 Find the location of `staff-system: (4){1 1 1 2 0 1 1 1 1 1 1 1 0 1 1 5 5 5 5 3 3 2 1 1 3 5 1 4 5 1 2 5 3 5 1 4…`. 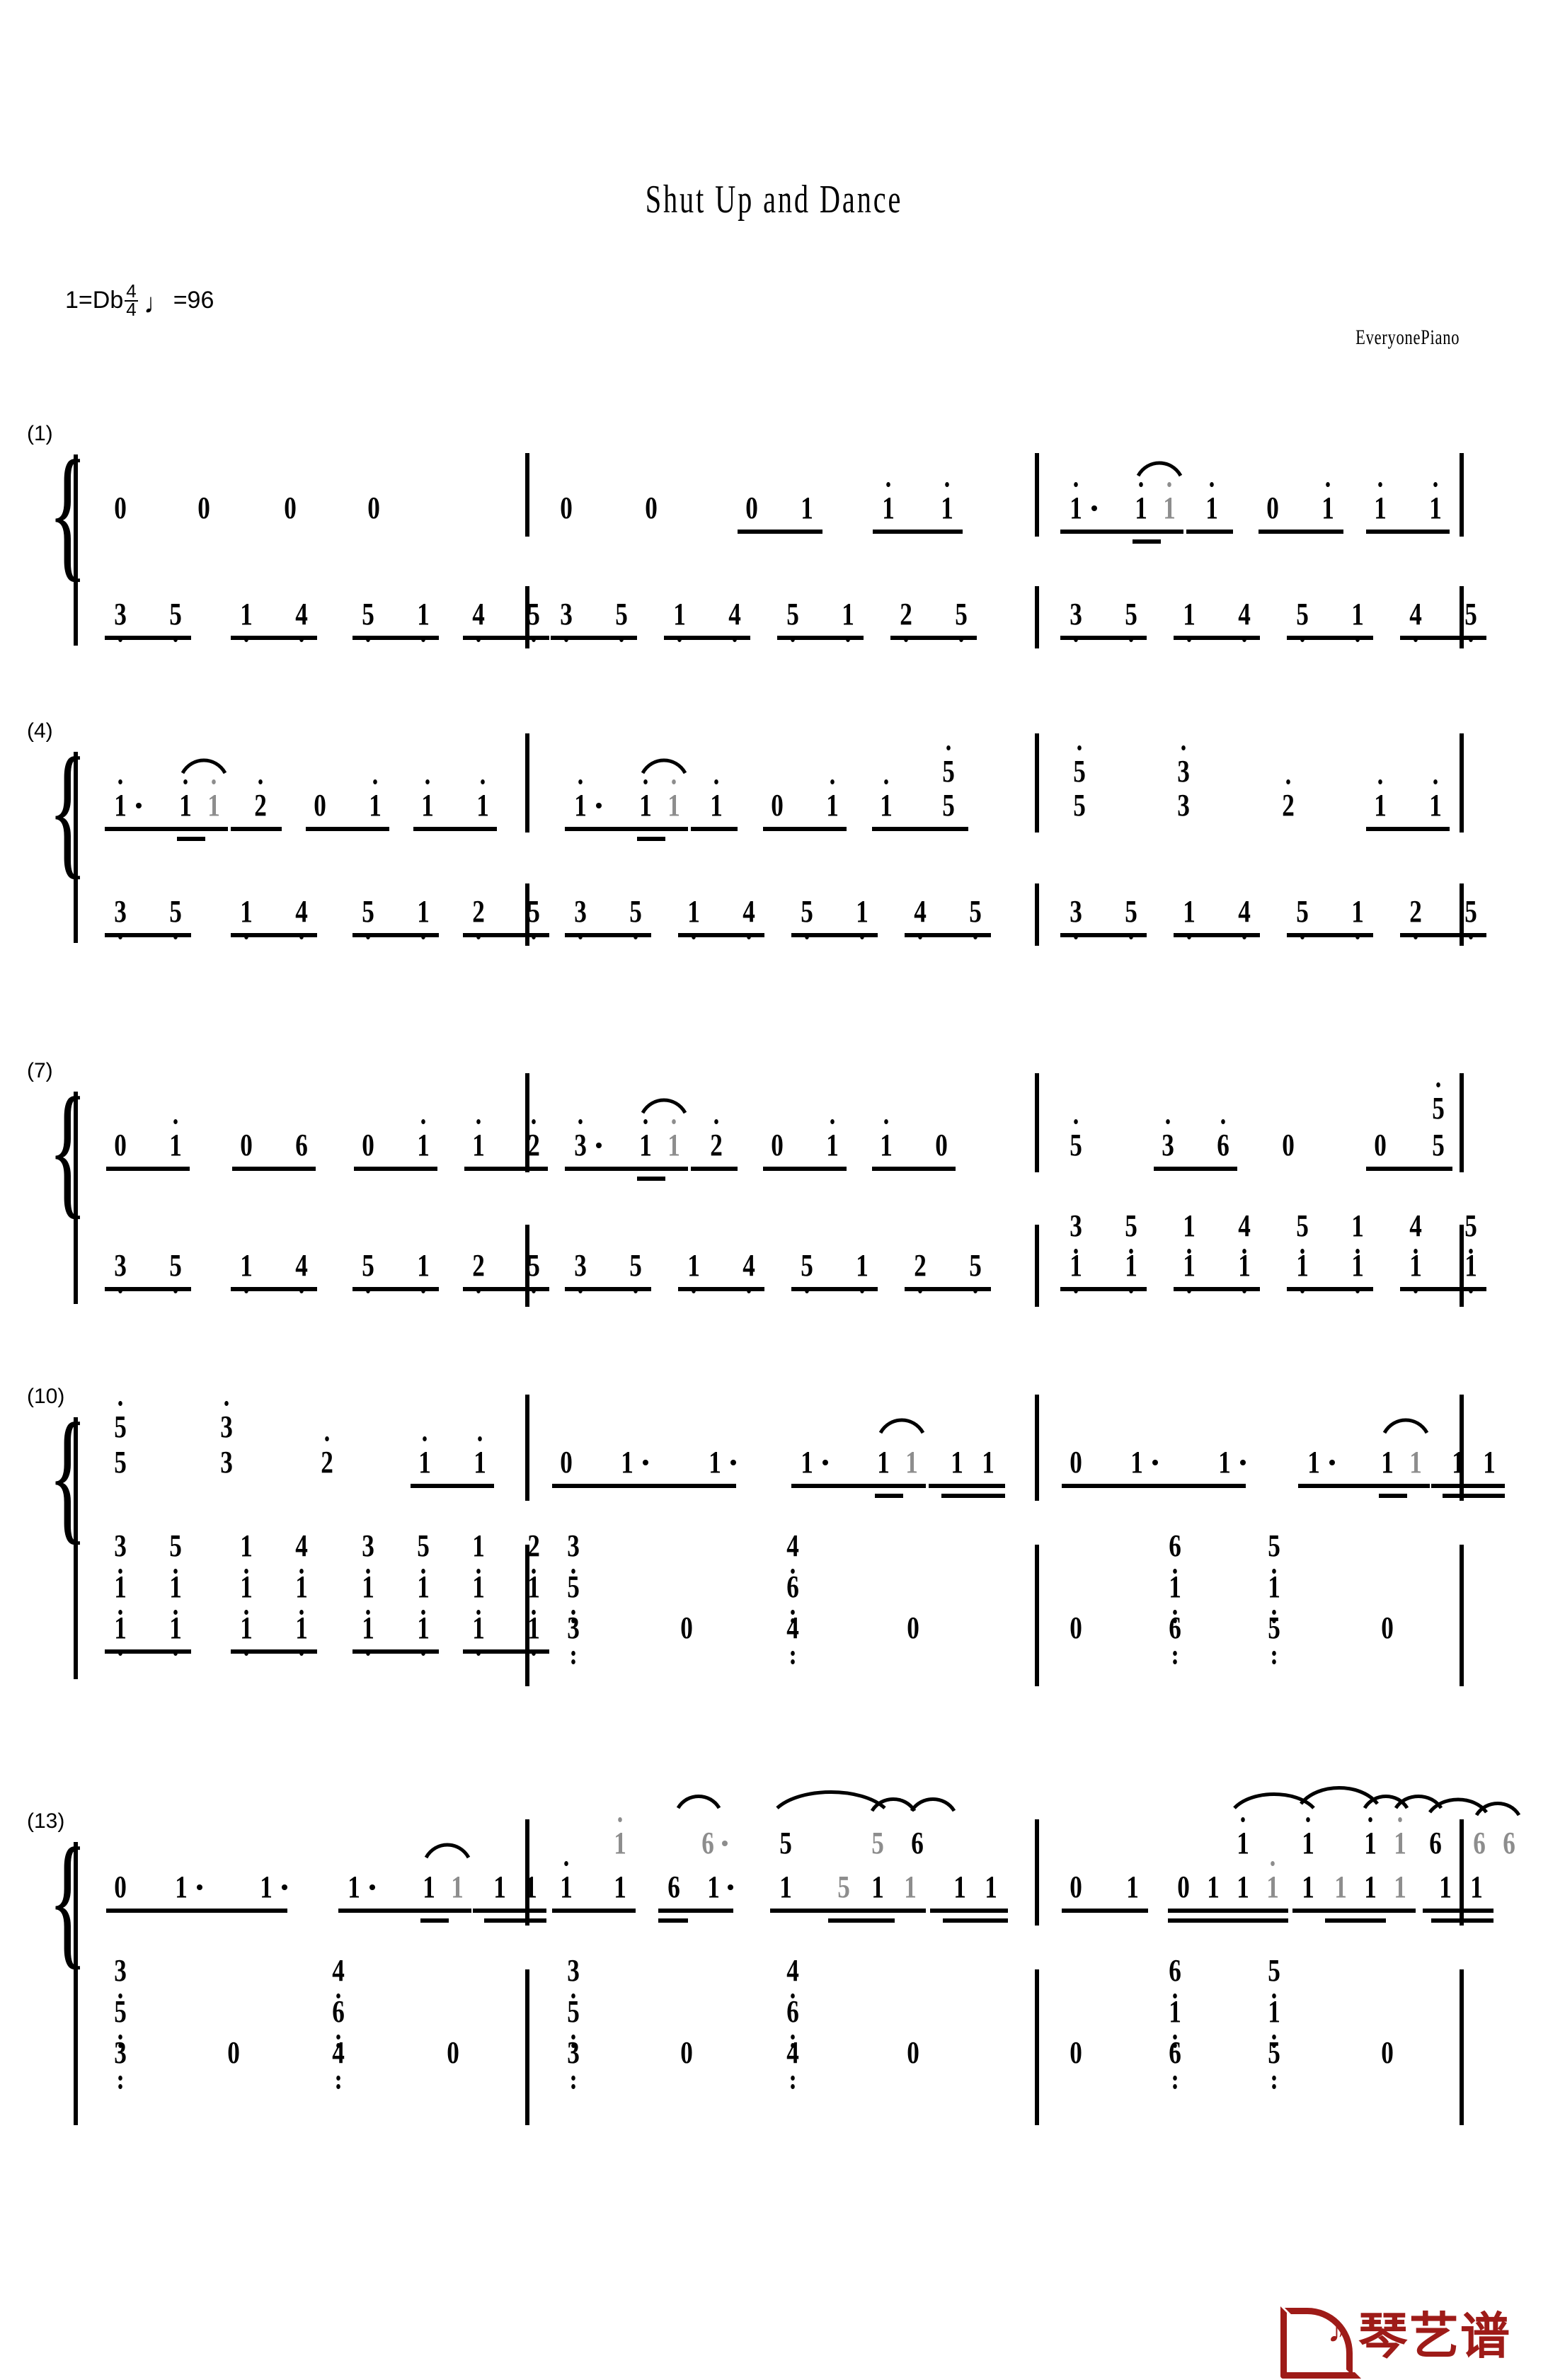

staff-system: (4){1 1 1 2 0 1 1 1 1 1 1 1 0 1 1 5 5 5 5 3 3 2 1 1 3 5 1 4 5 1 2 5 3 5 1 4… is located at coordinates (774, 833).